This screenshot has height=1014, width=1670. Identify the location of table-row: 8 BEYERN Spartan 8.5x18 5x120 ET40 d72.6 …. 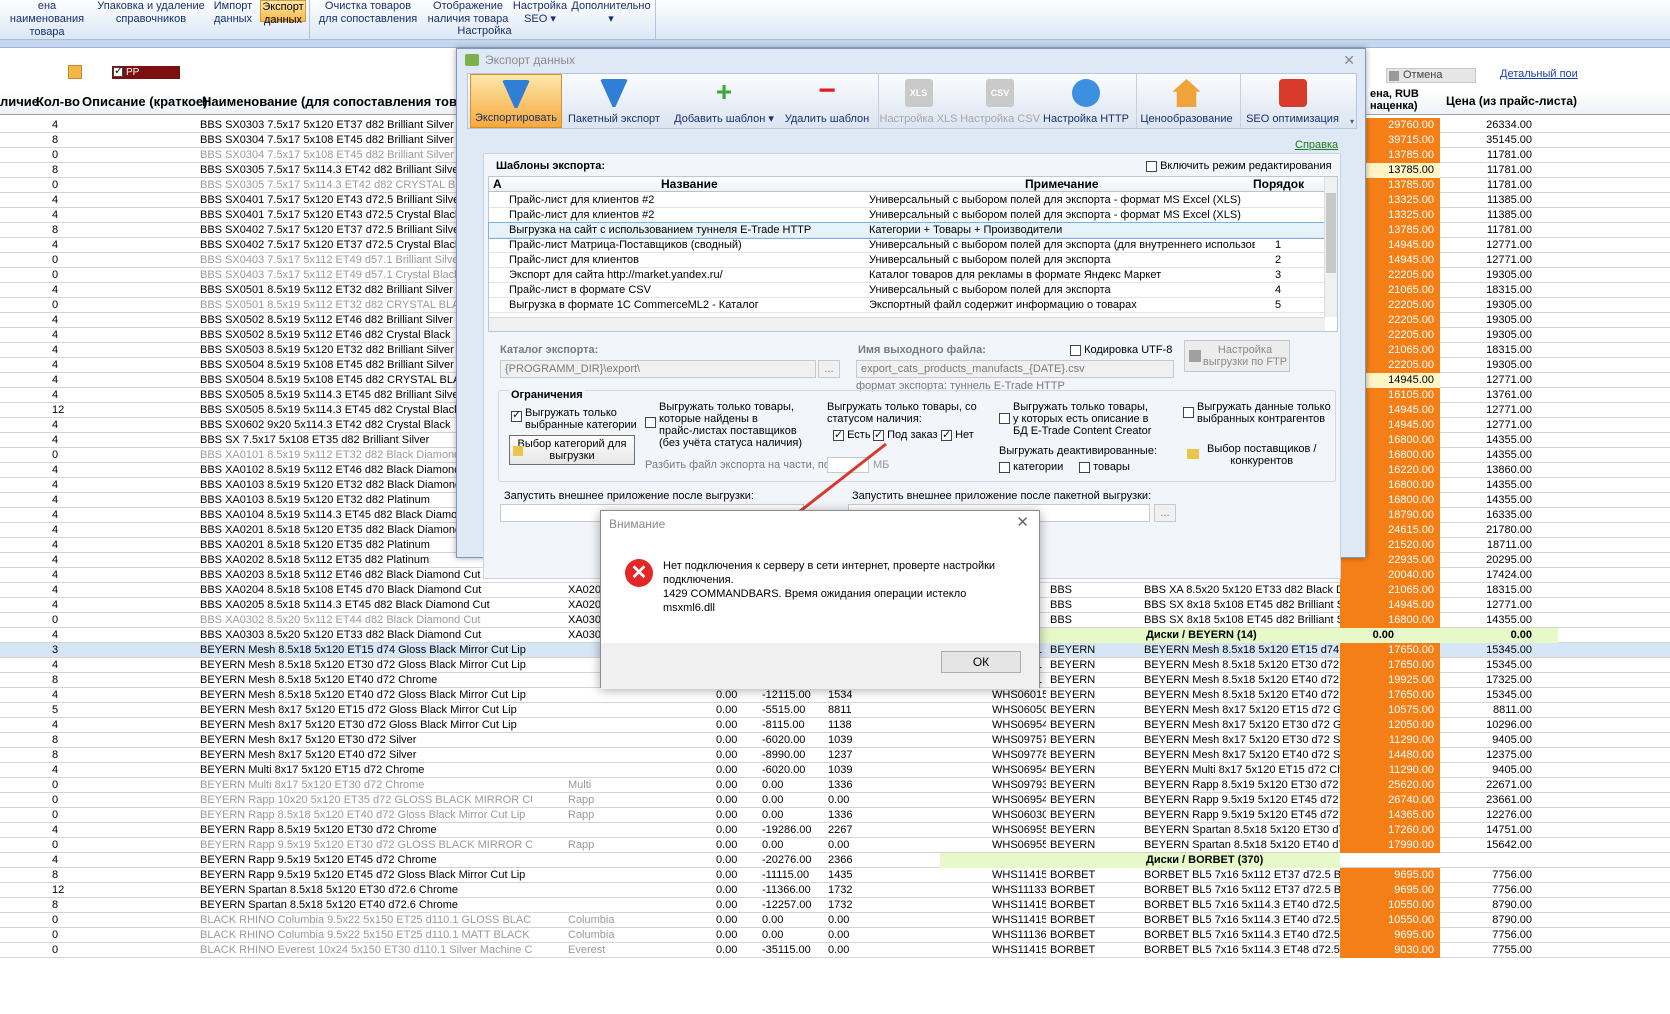
(835, 905).